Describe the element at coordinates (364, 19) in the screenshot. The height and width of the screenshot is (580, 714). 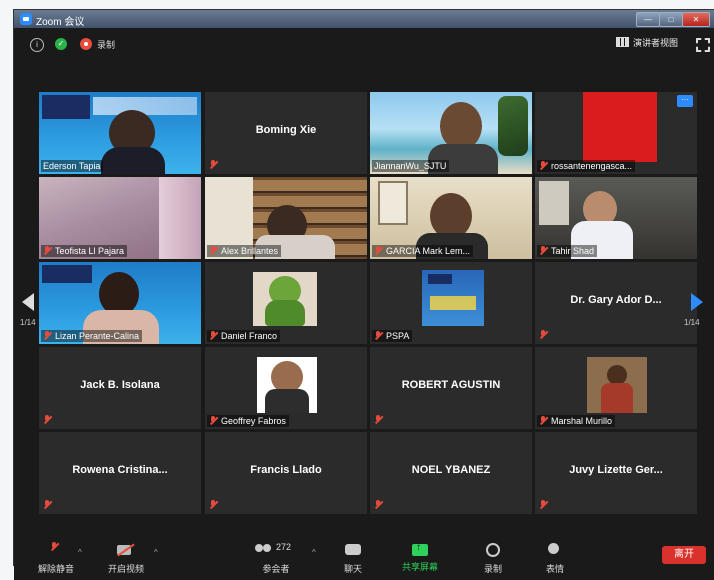
I see `title-bar: Zoom 会议 — □ ✕` at that location.